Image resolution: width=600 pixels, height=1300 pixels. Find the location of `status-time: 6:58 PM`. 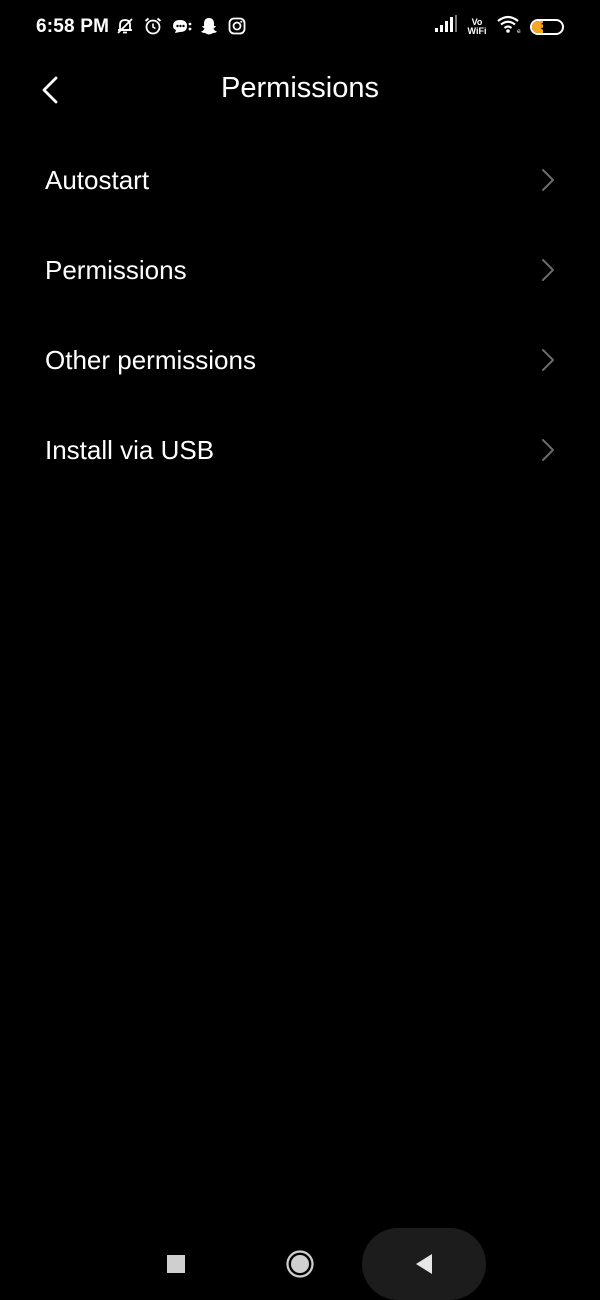

status-time: 6:58 PM is located at coordinates (73, 26).